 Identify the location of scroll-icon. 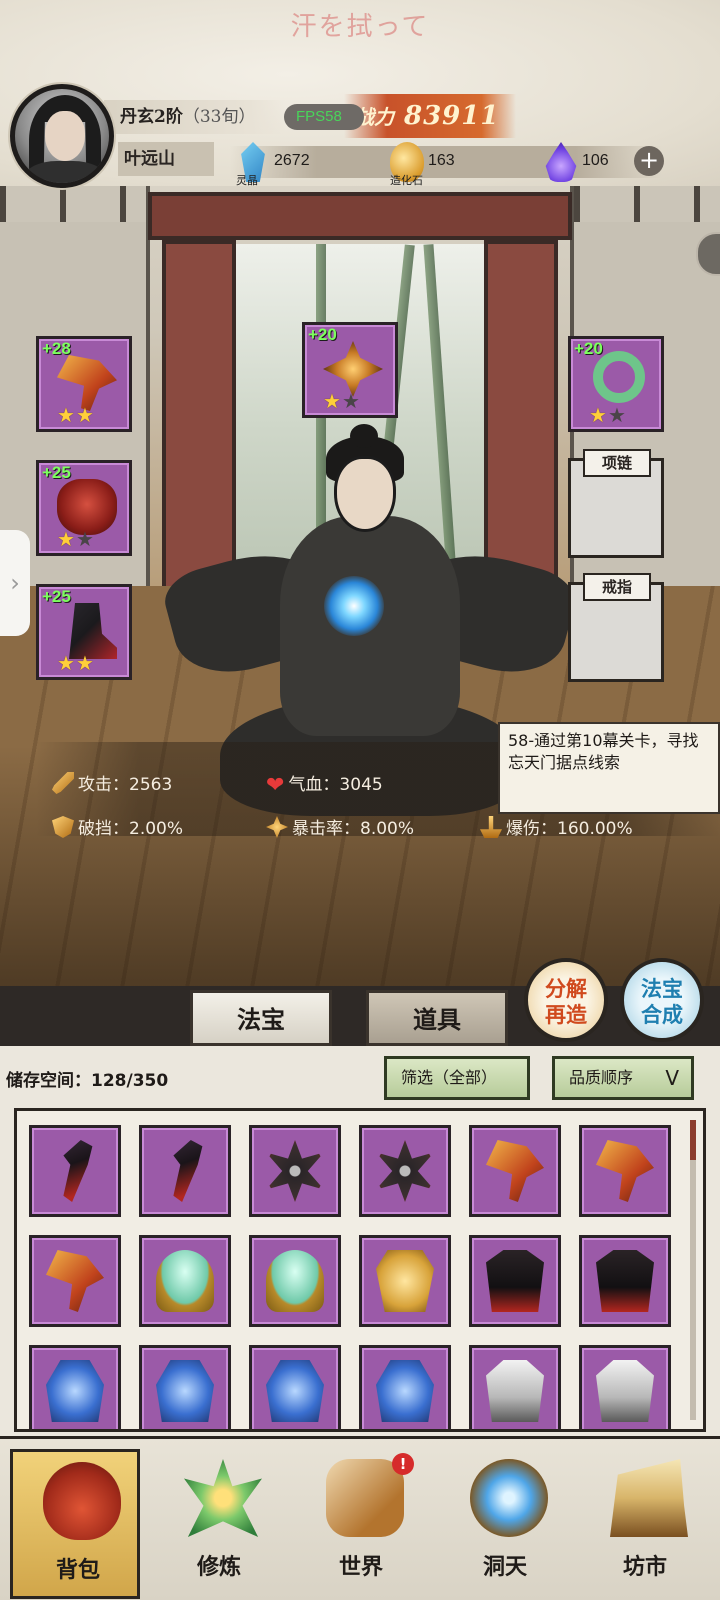
(365, 1498).